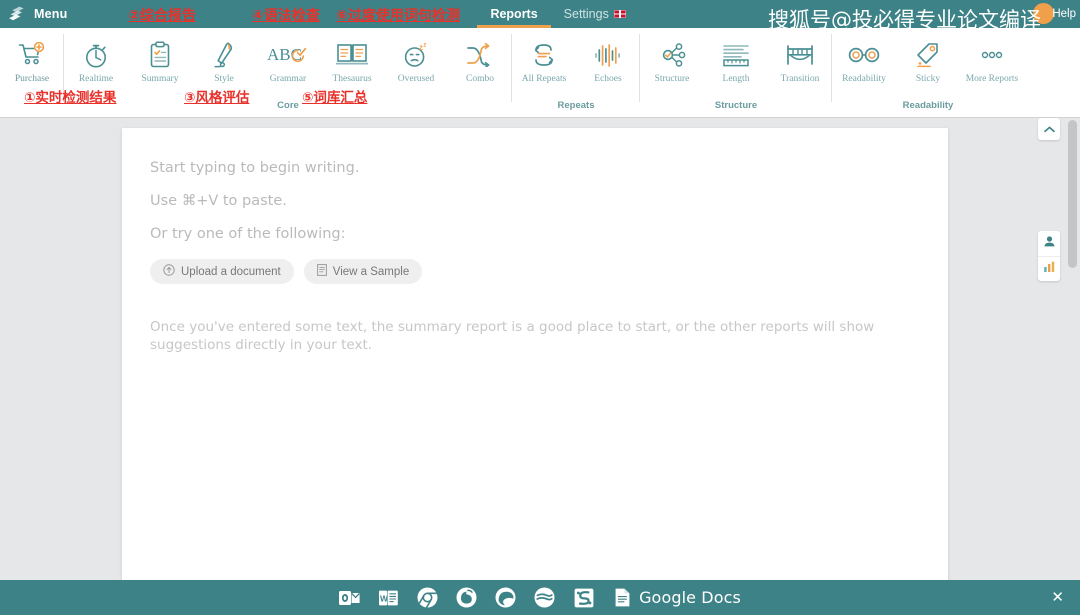  I want to click on ribbon-item-length: Length, so click(736, 66).